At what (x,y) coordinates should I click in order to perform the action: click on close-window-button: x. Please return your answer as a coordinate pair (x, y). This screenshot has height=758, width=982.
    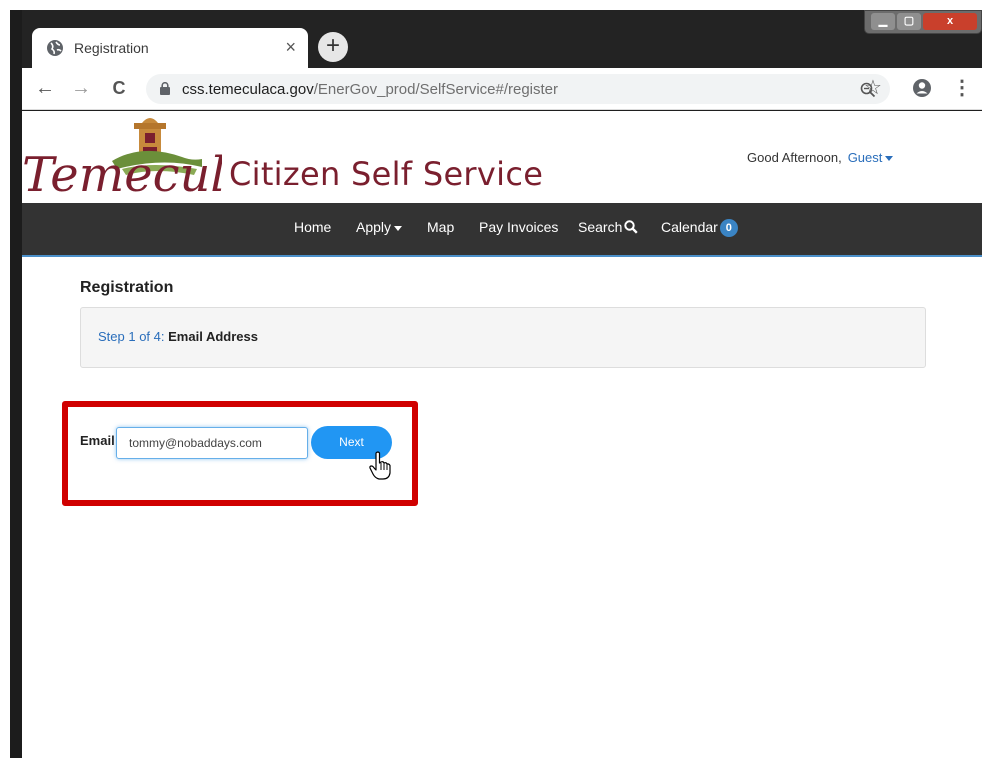
    Looking at the image, I should click on (950, 21).